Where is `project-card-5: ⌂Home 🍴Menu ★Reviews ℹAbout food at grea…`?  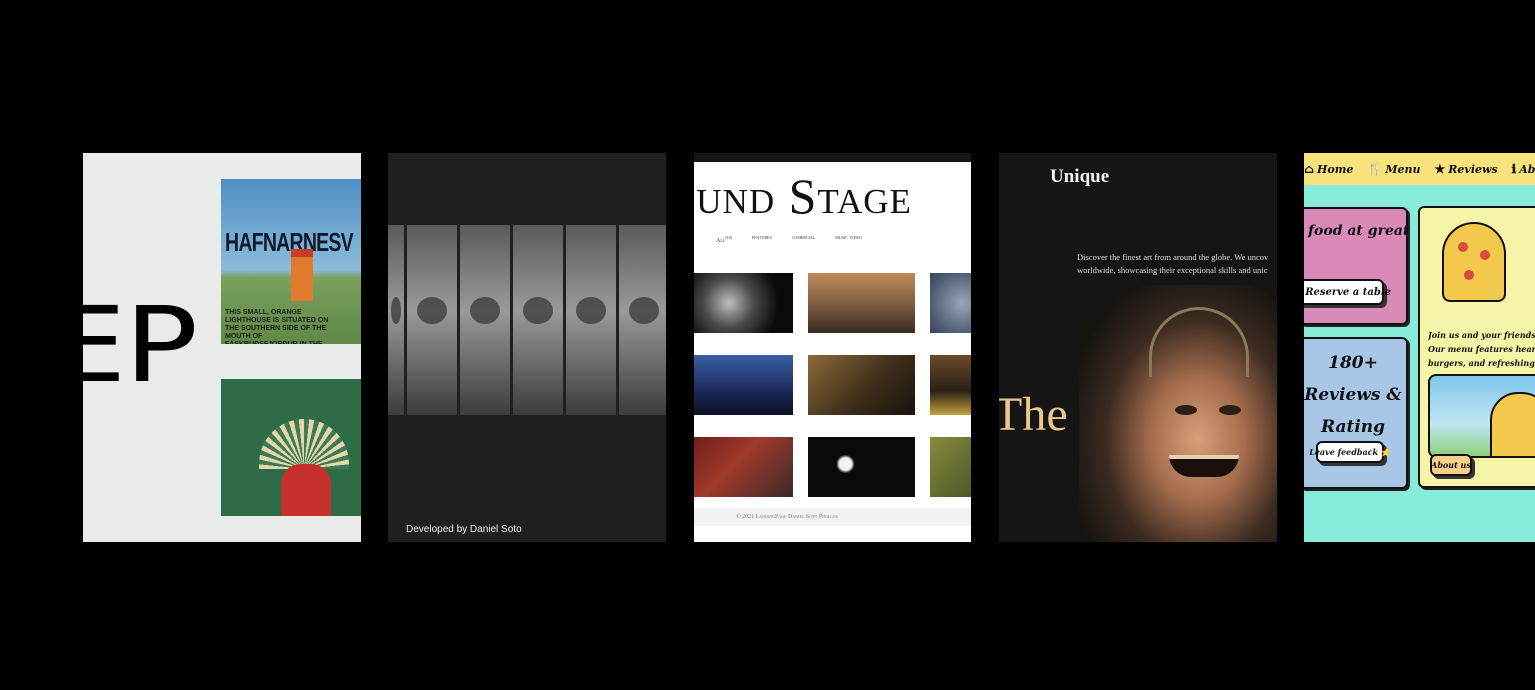 project-card-5: ⌂Home 🍴Menu ★Reviews ℹAbout food at grea… is located at coordinates (1419, 347).